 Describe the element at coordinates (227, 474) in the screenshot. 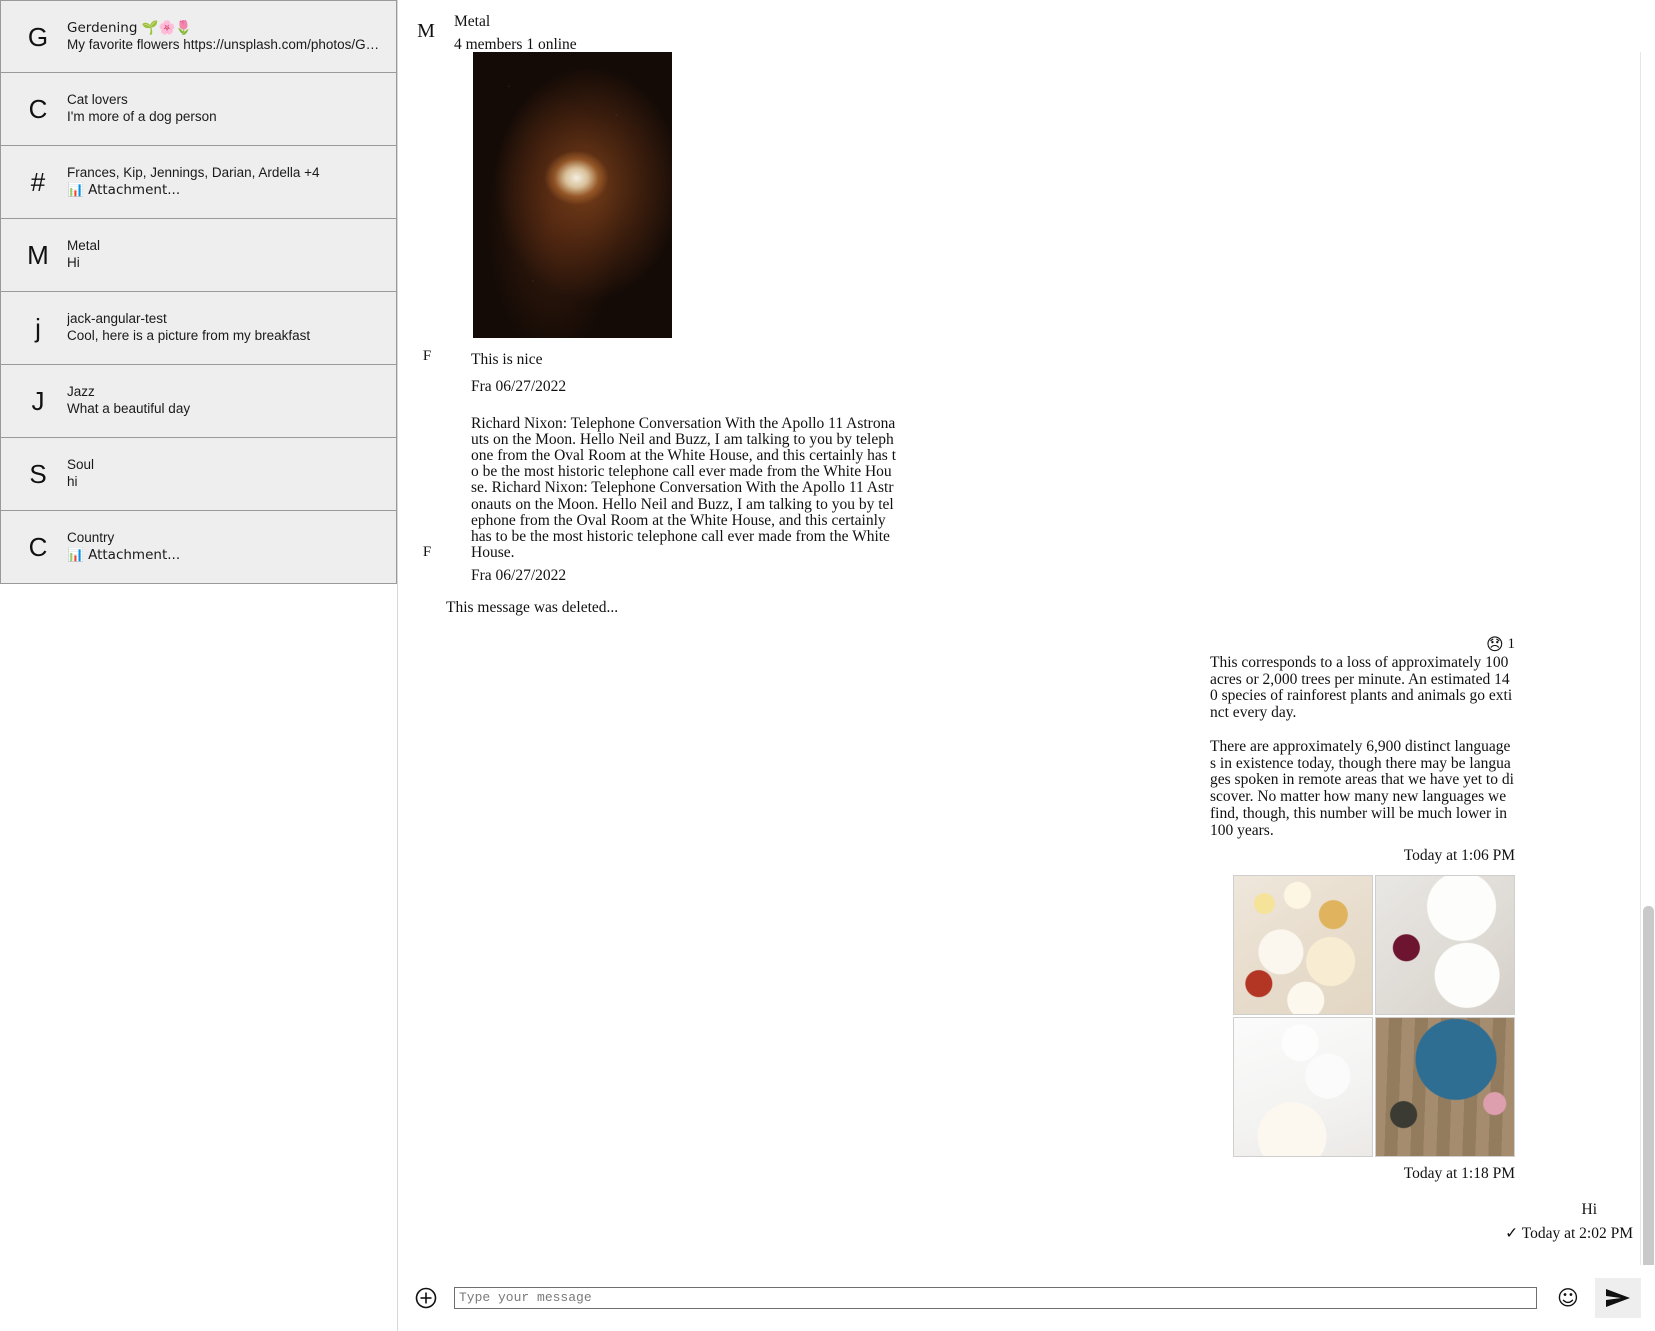

I see `conversation-text: Soul hi` at that location.